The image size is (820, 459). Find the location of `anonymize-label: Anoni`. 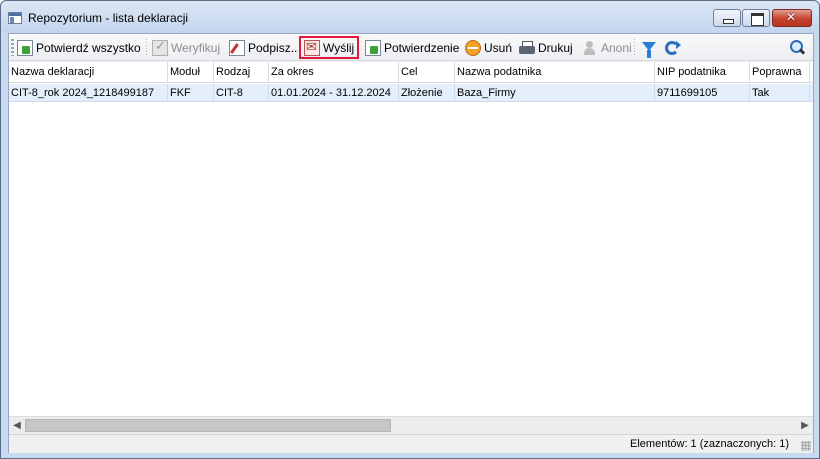

anonymize-label: Anoni is located at coordinates (616, 47).